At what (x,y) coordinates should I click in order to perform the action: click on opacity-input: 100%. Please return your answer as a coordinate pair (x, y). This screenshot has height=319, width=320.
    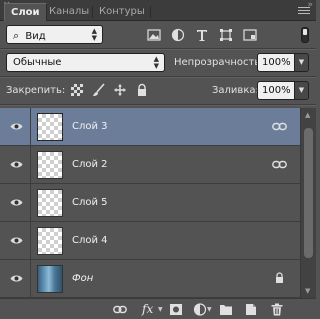
    Looking at the image, I should click on (276, 62).